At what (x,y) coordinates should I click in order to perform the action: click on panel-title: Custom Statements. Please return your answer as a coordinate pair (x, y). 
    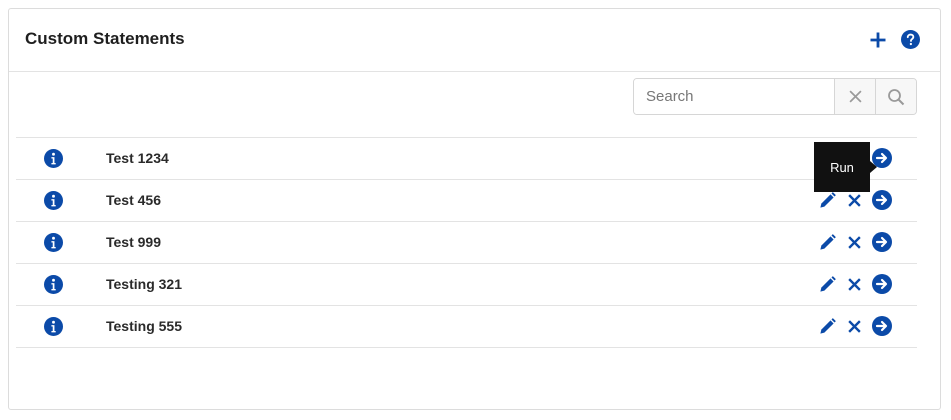
    Looking at the image, I should click on (105, 38).